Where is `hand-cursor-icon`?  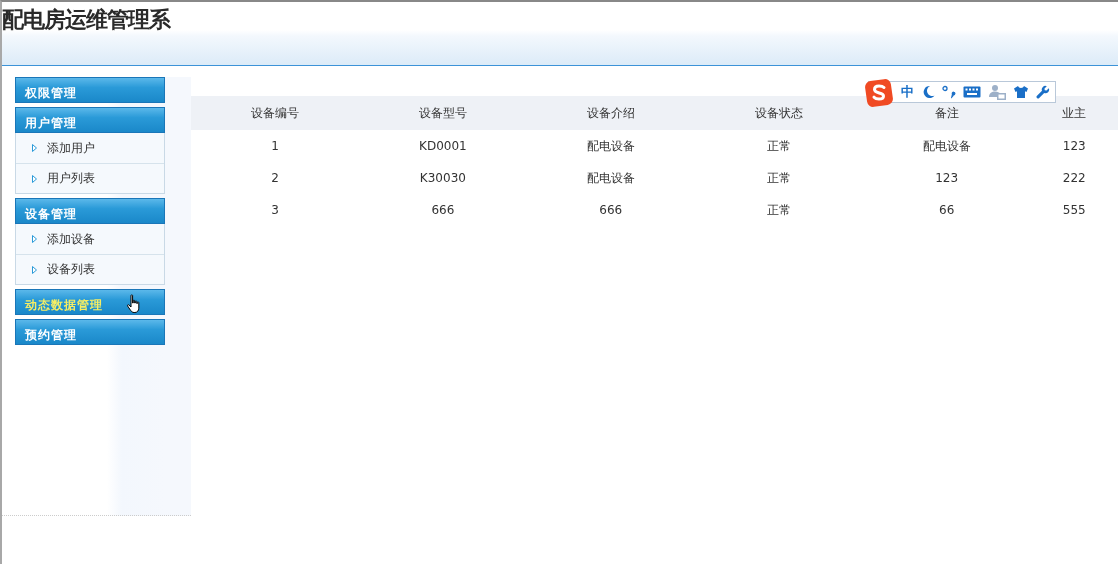
hand-cursor-icon is located at coordinates (134, 304).